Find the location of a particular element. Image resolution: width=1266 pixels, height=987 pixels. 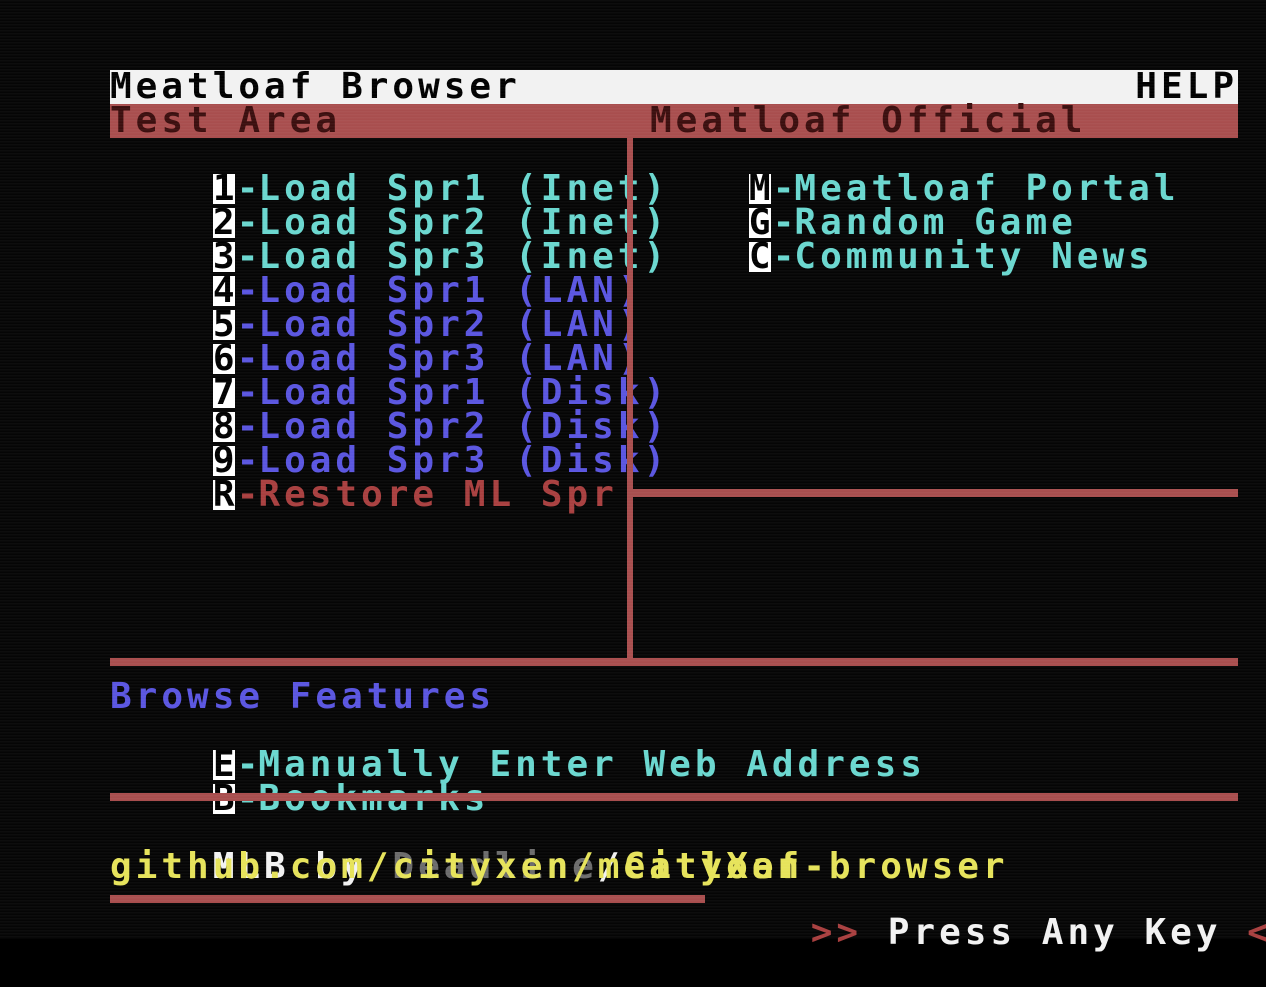

menu-item-load-spr2-lan: 5-Load Spr2 (LAN) is located at coordinates (377, 308).